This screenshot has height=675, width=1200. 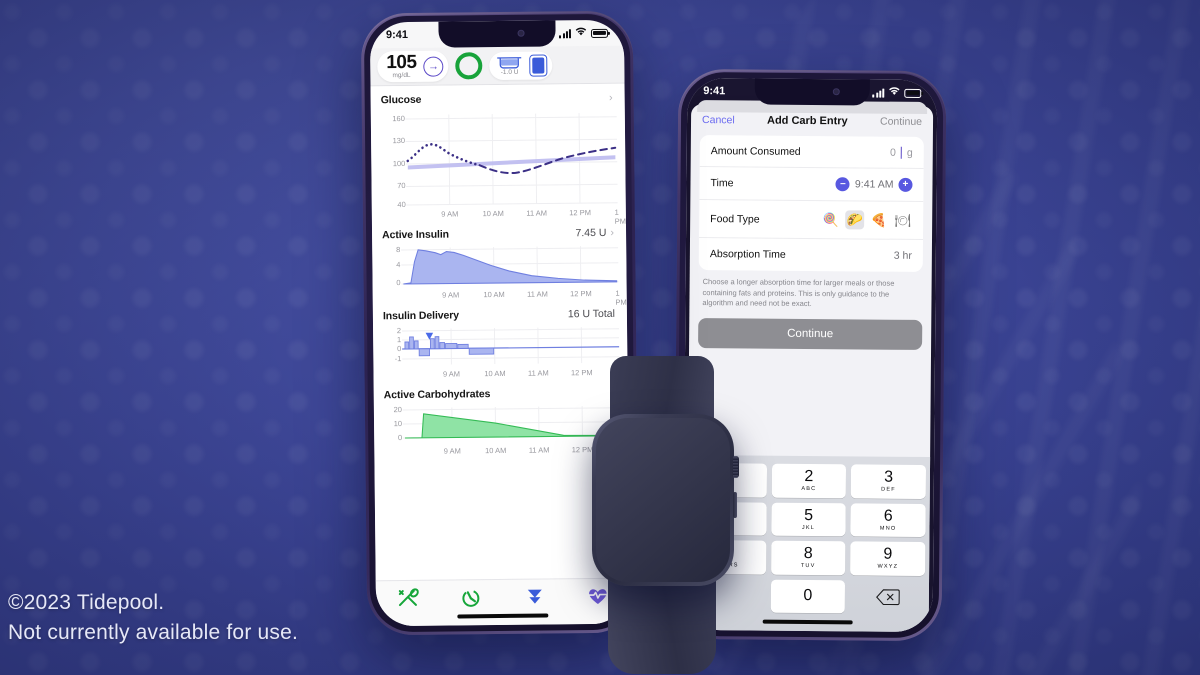 I want to click on key-letters: WXYZ, so click(x=888, y=567).